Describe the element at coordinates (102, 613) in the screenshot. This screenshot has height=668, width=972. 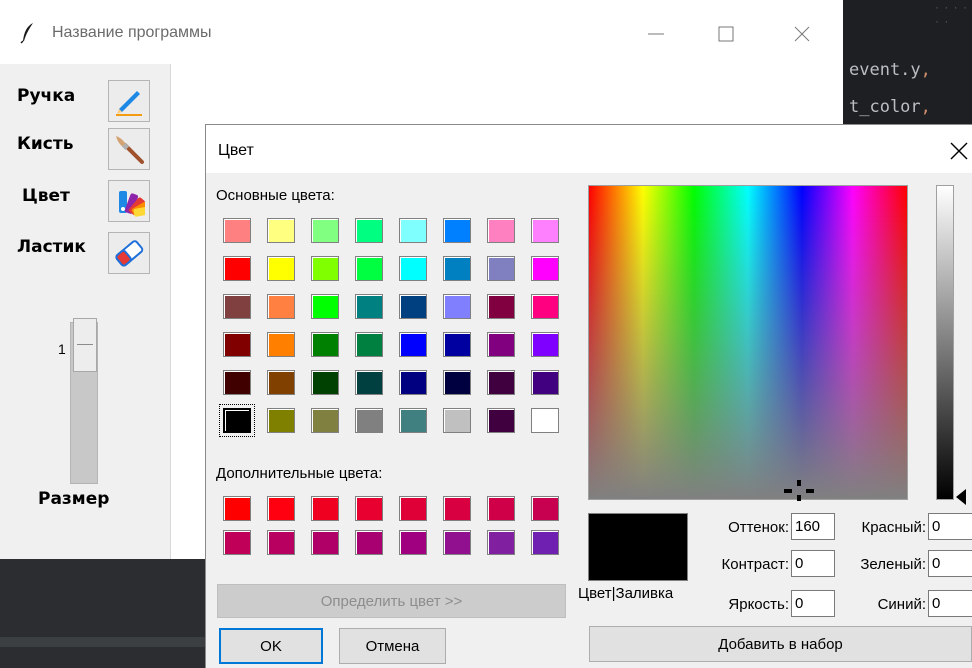
I see `taskbar-background` at that location.